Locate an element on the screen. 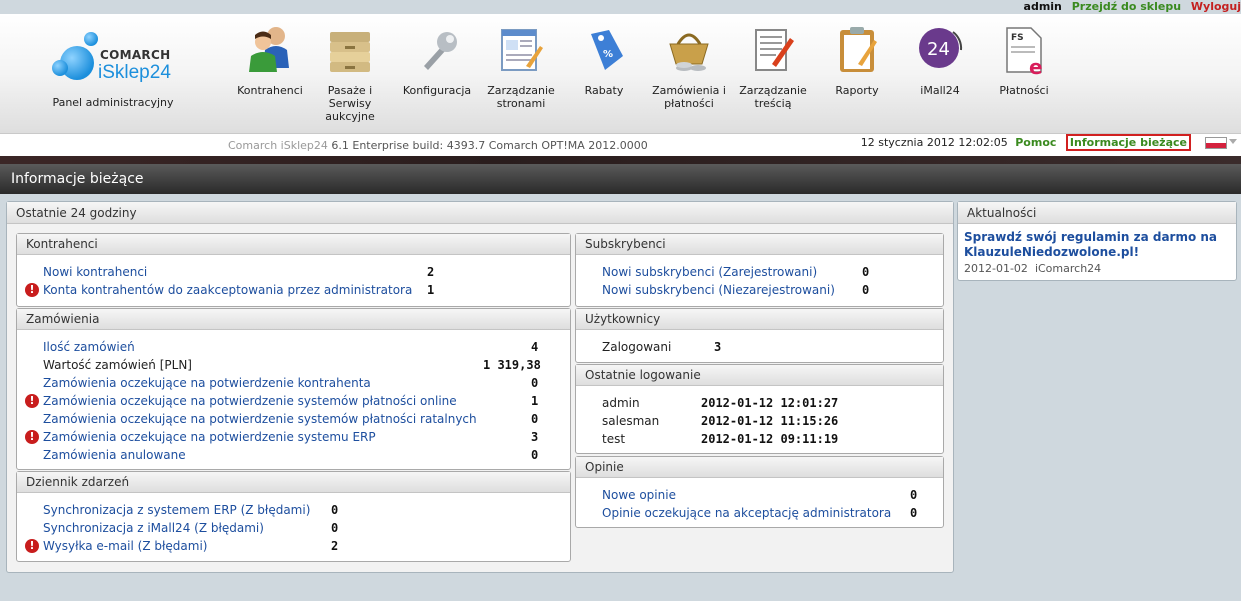 Image resolution: width=1241 pixels, height=601 pixels. list-item: ! Wysyłka e-mail (Z błędami) 2 is located at coordinates (293, 546).